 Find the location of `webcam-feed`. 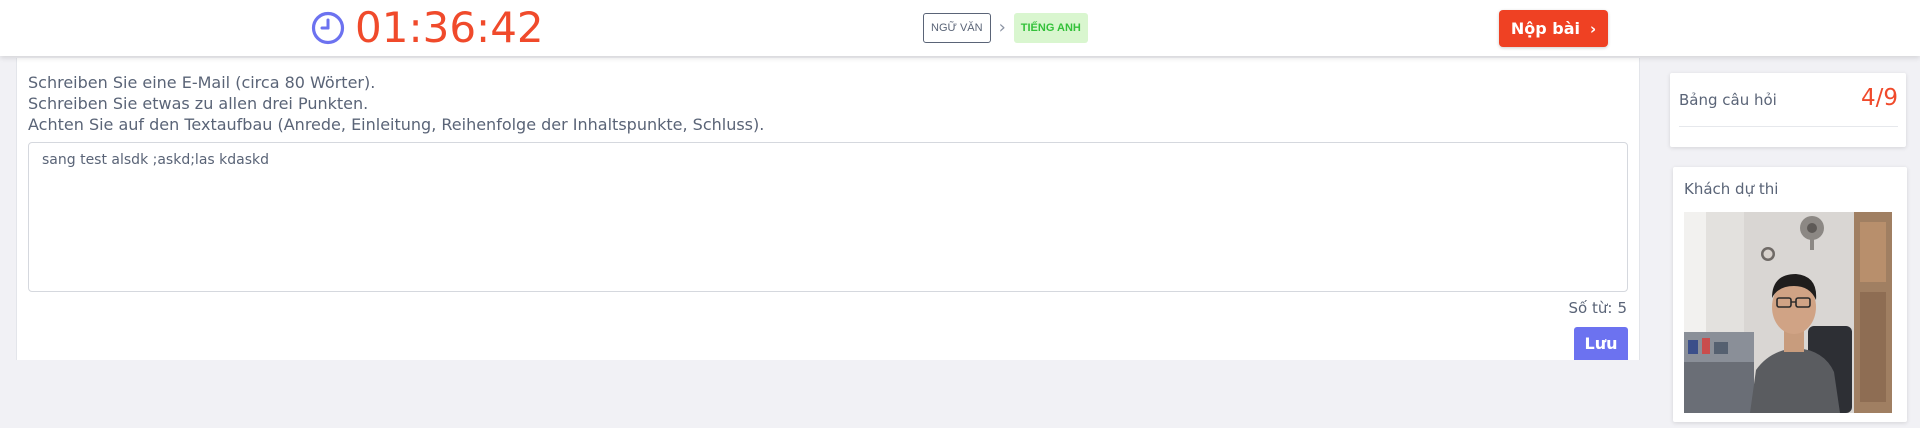

webcam-feed is located at coordinates (1788, 312).